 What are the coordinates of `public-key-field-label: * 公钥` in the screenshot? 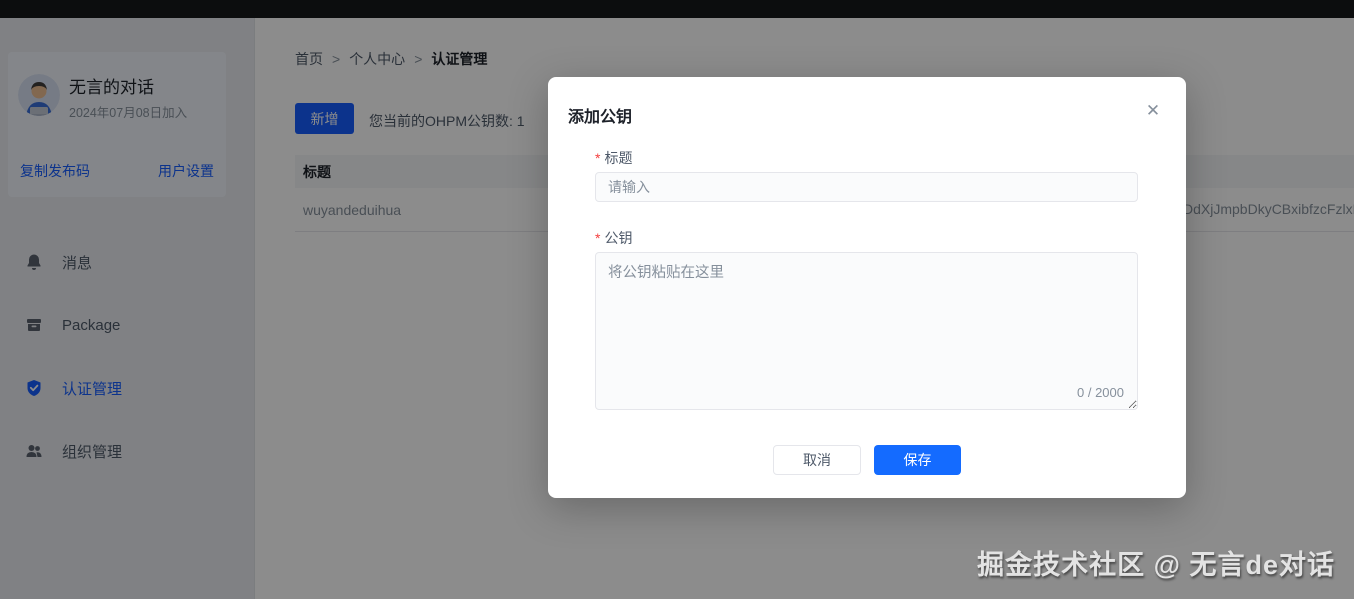 It's located at (613, 238).